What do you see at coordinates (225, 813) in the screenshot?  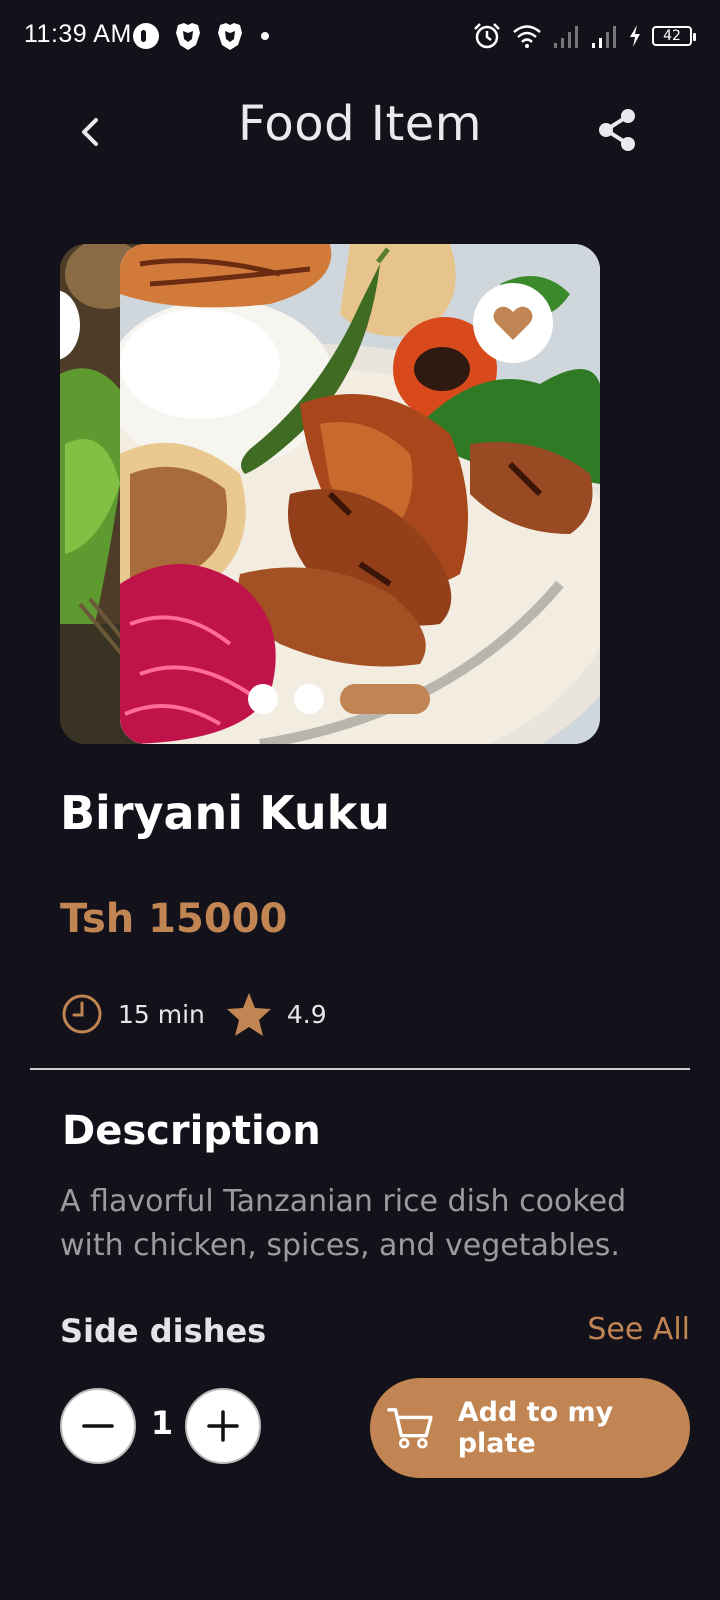 I see `food-name: Biryani Kuku` at bounding box center [225, 813].